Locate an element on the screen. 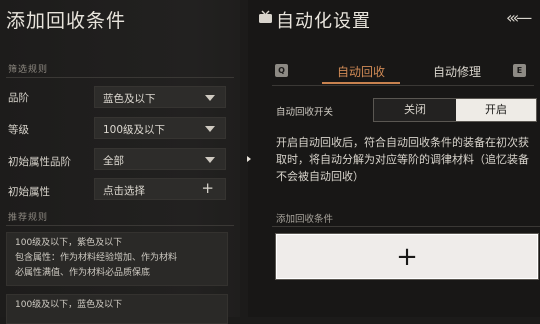 This screenshot has width=540, height=324. double-chevron-left-icon: «‹— is located at coordinates (519, 17).